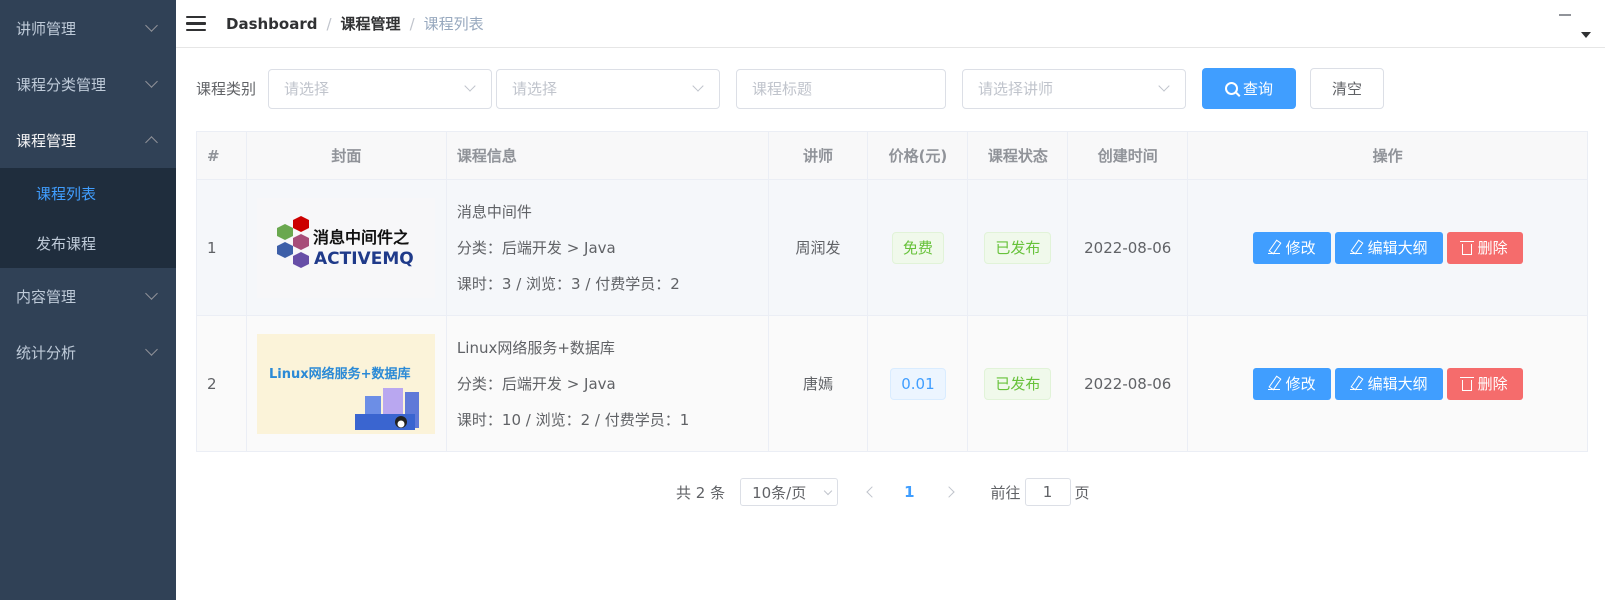 The width and height of the screenshot is (1605, 600). What do you see at coordinates (1586, 35) in the screenshot?
I see `caret-down-icon` at bounding box center [1586, 35].